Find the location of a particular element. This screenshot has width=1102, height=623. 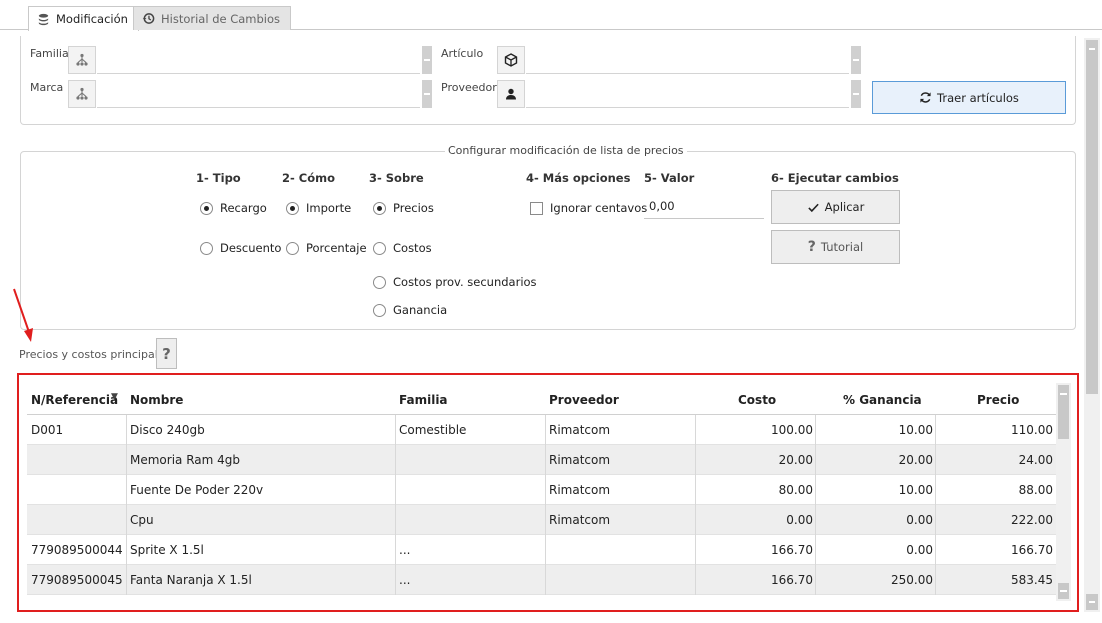

check-icon is located at coordinates (813, 207).